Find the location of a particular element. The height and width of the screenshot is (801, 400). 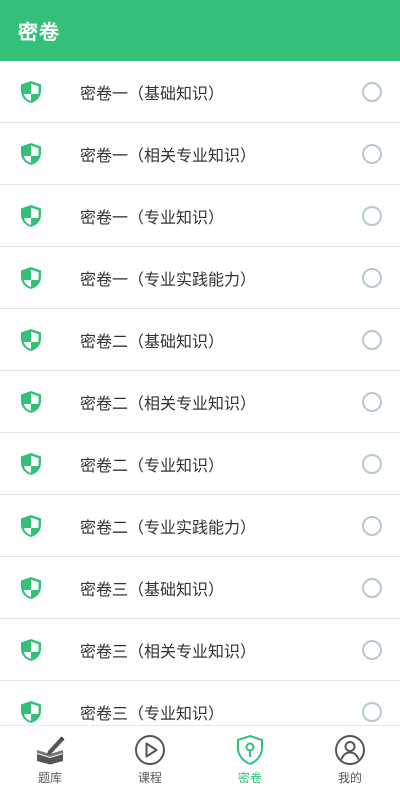

list-item: 密卷三（基础知识） is located at coordinates (200, 588).